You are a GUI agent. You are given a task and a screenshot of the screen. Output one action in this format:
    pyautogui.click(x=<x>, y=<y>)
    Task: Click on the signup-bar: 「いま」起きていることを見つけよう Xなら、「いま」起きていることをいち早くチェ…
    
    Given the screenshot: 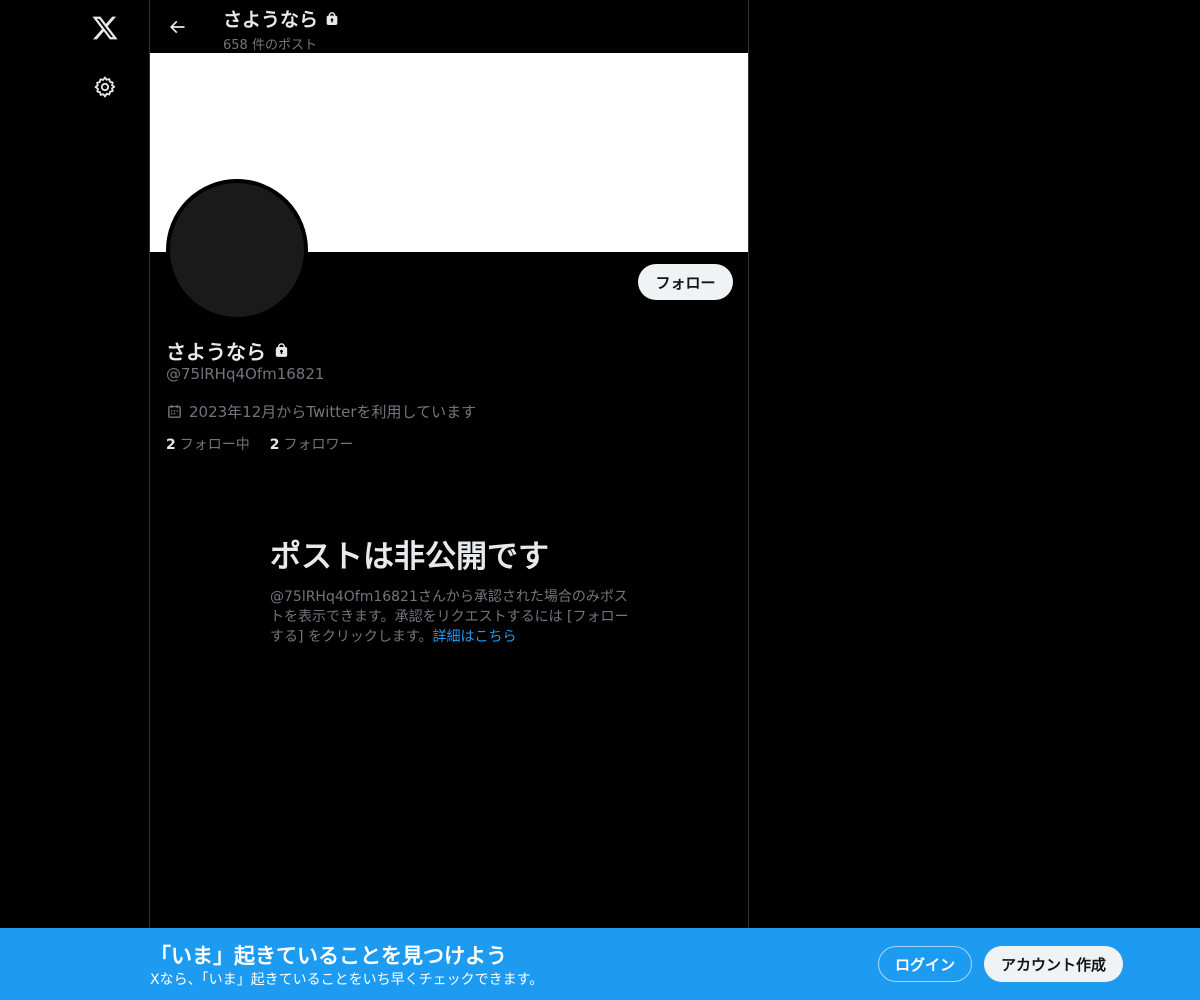 What is the action you would take?
    pyautogui.click(x=600, y=964)
    